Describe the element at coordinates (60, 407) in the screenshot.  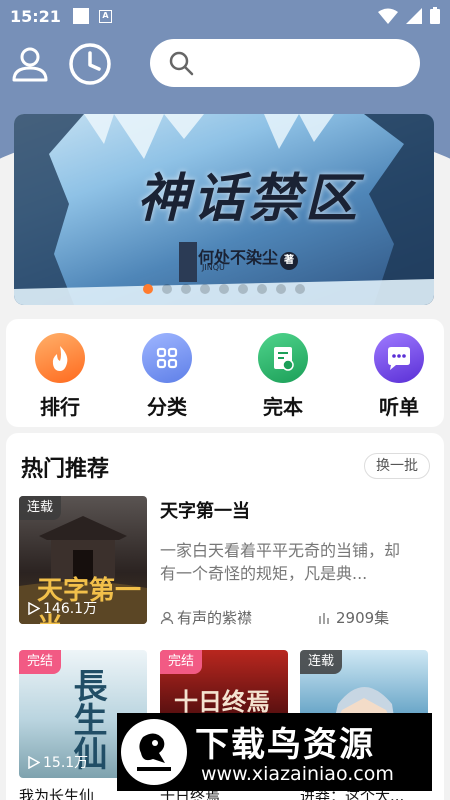
I see `quick-nav-label: 排行` at that location.